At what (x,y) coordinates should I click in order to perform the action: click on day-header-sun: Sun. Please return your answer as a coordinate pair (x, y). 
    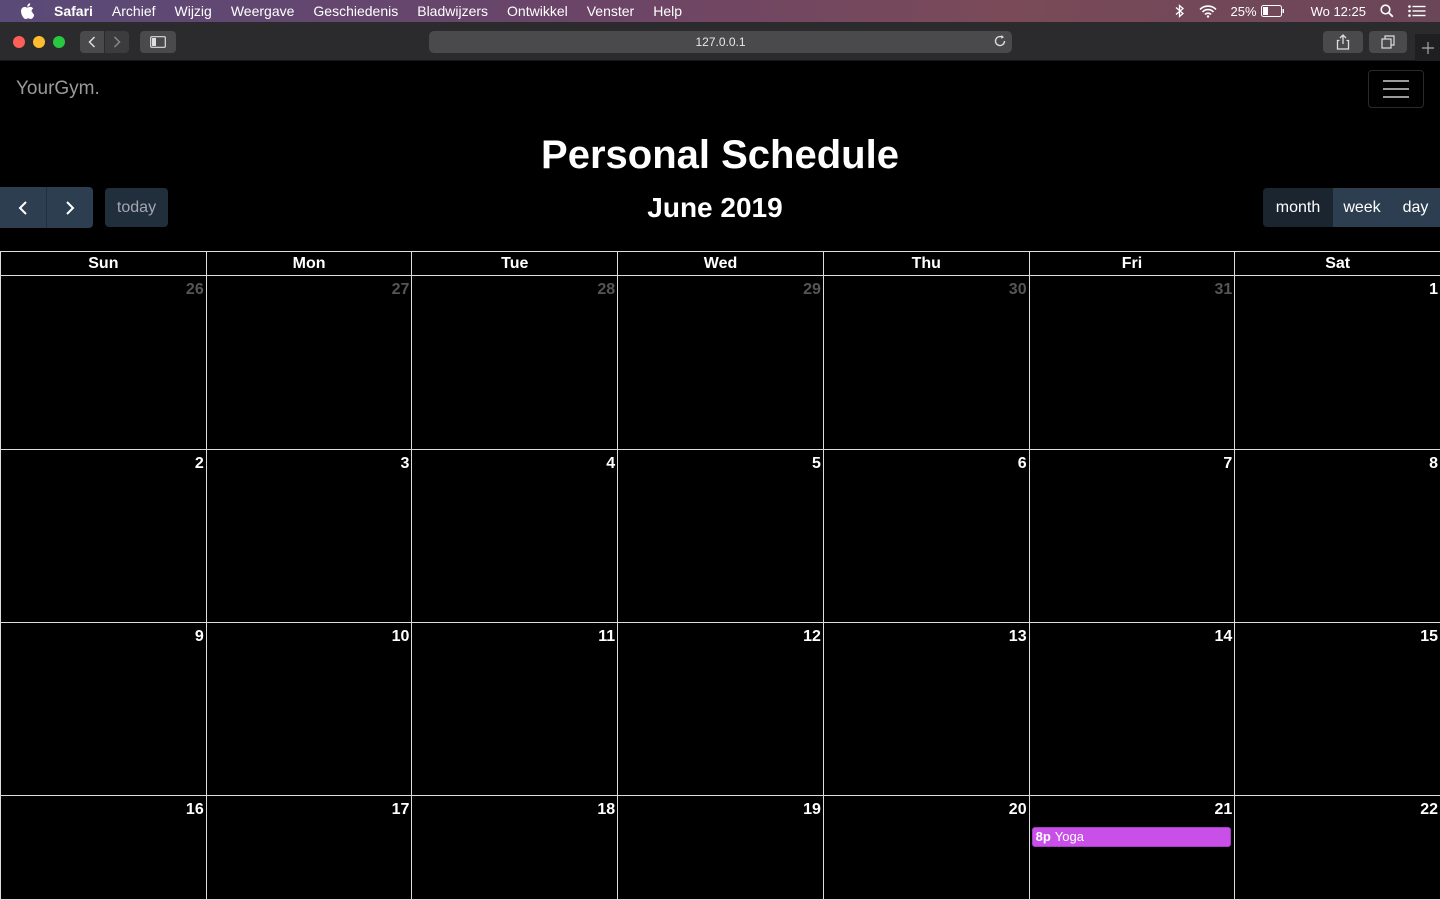
    Looking at the image, I should click on (103, 263).